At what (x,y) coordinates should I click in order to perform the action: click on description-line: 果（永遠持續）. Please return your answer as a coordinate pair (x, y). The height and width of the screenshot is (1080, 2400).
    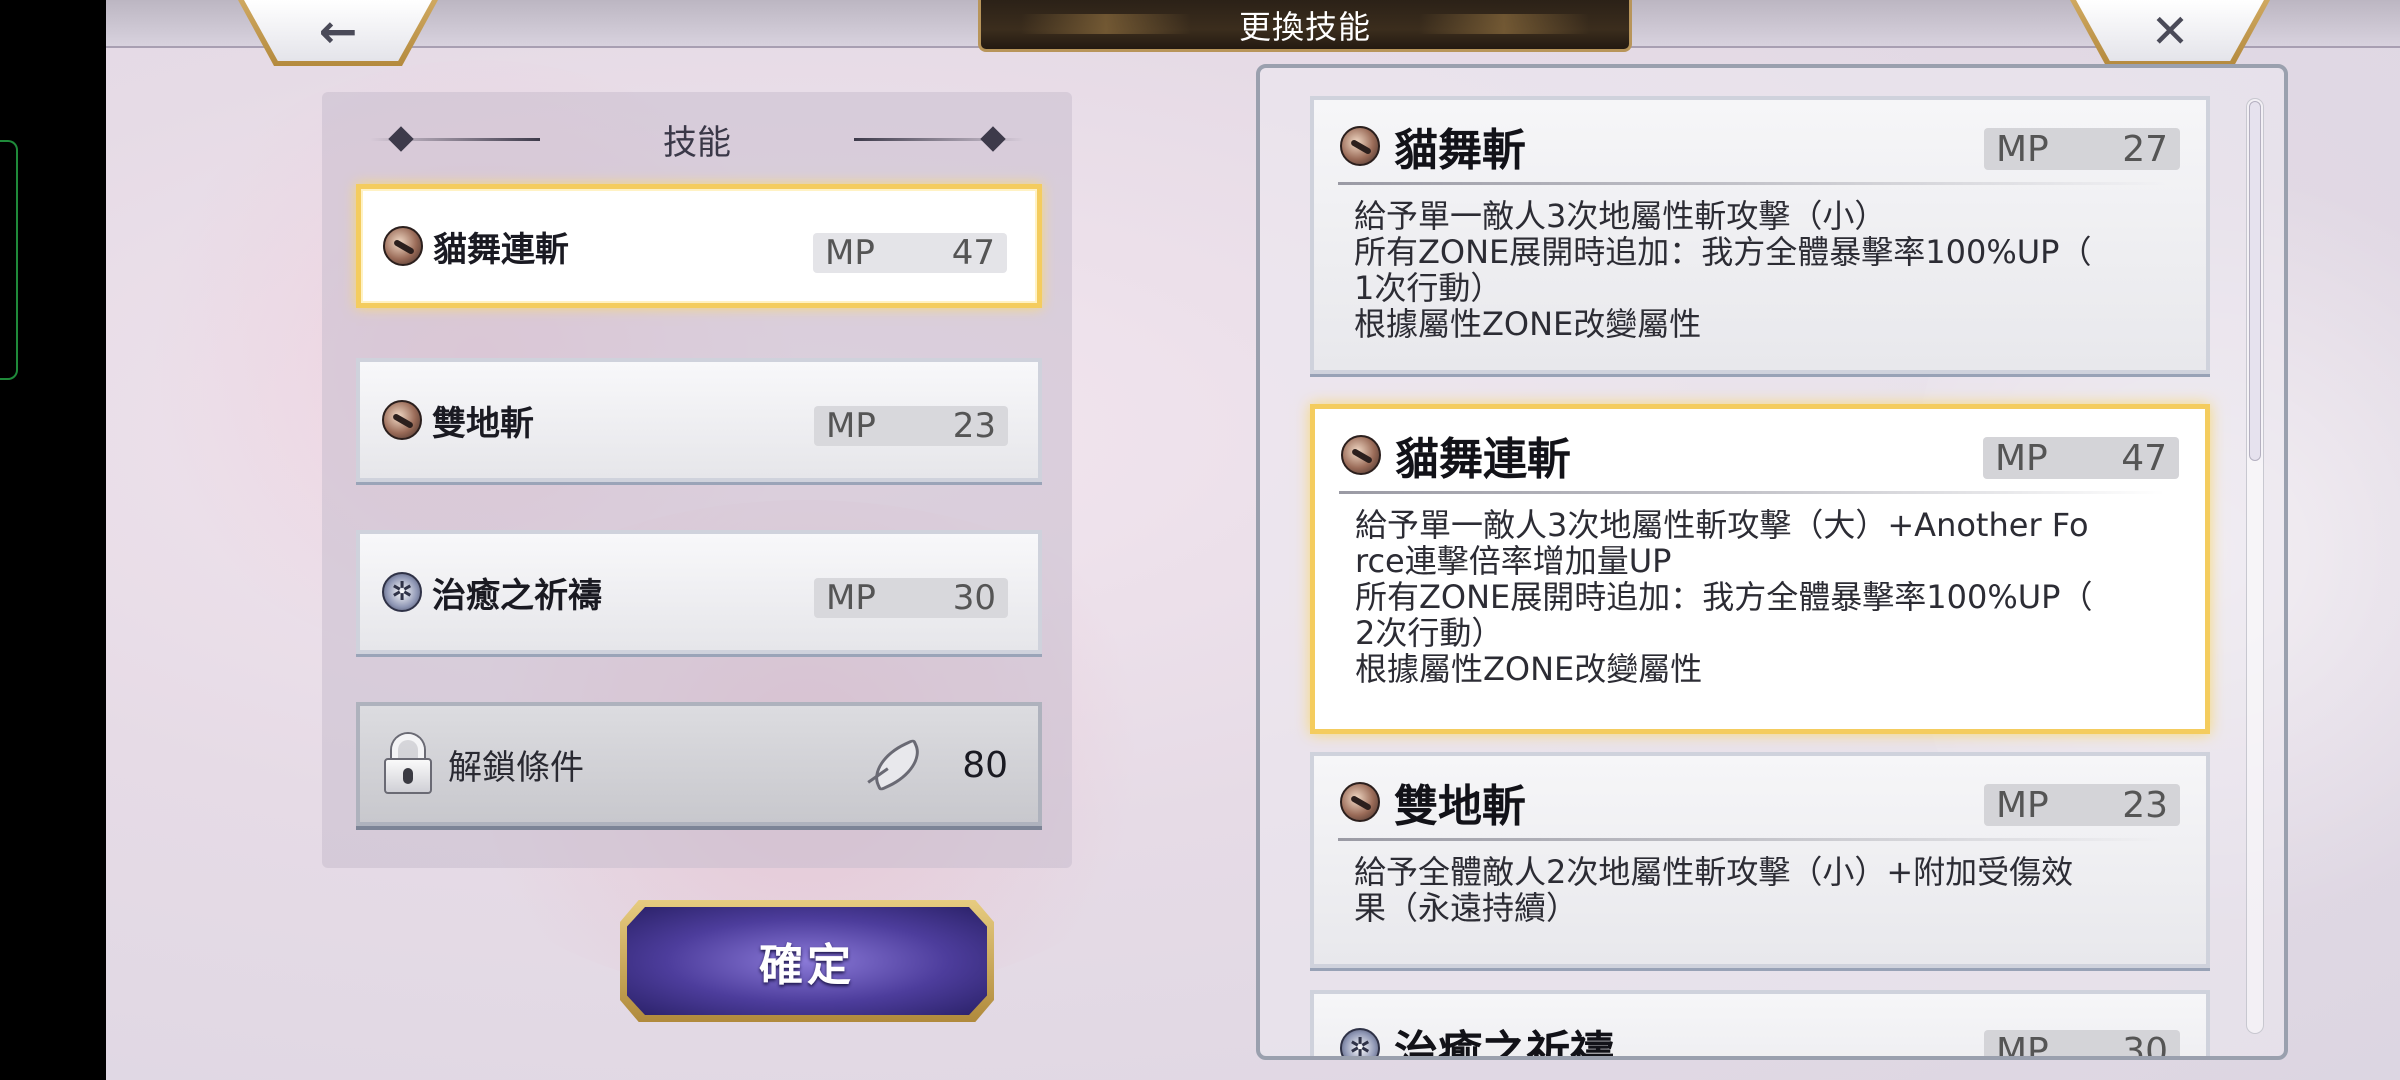
    Looking at the image, I should click on (1466, 908).